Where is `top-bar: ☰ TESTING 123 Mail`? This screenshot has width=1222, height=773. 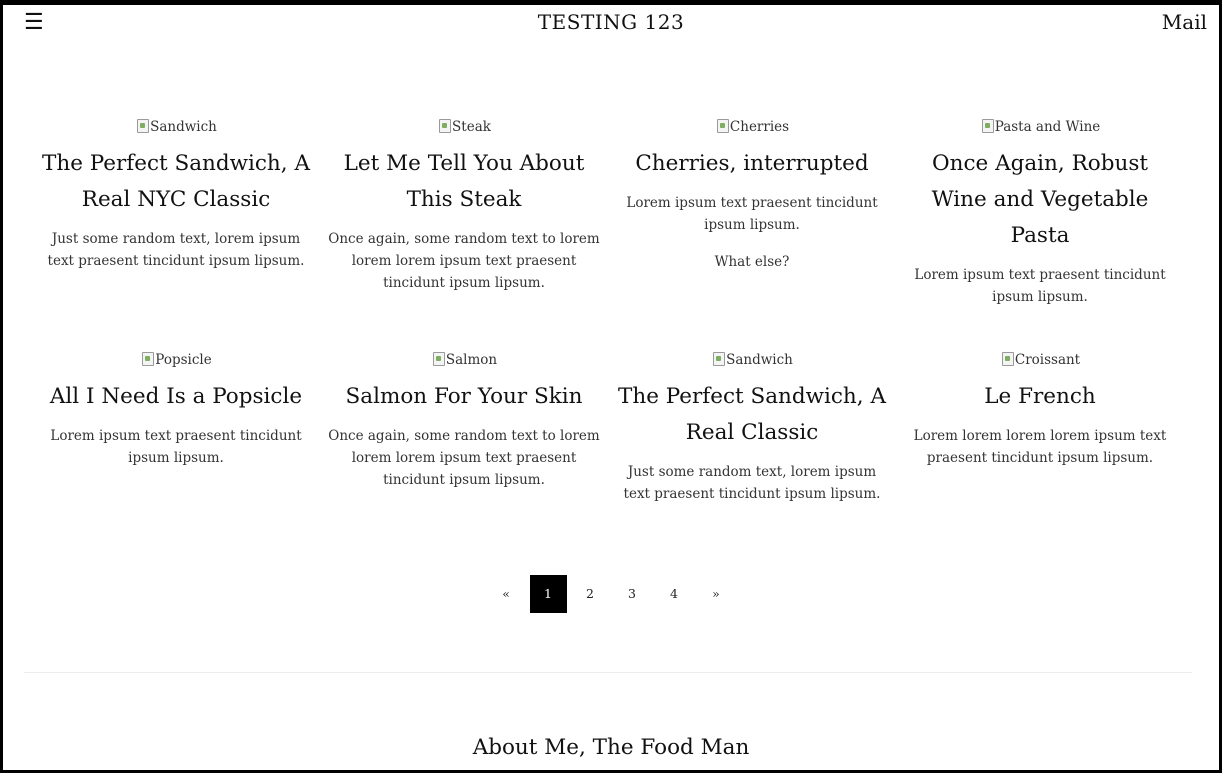 top-bar: ☰ TESTING 123 Mail is located at coordinates (611, 25).